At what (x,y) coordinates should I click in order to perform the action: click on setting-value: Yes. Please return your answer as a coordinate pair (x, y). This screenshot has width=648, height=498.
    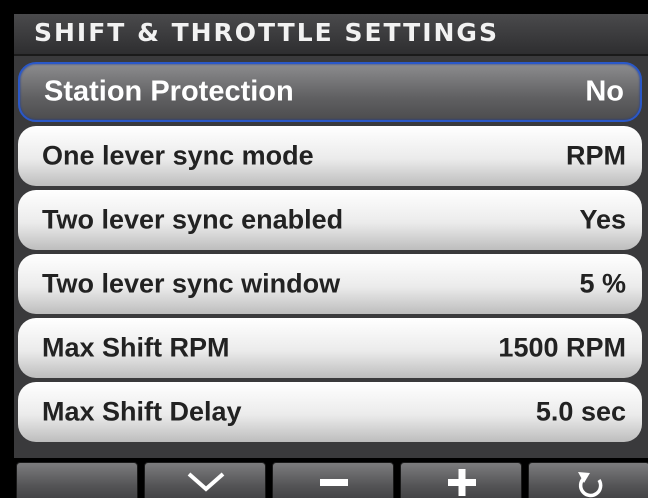
    Looking at the image, I should click on (602, 219).